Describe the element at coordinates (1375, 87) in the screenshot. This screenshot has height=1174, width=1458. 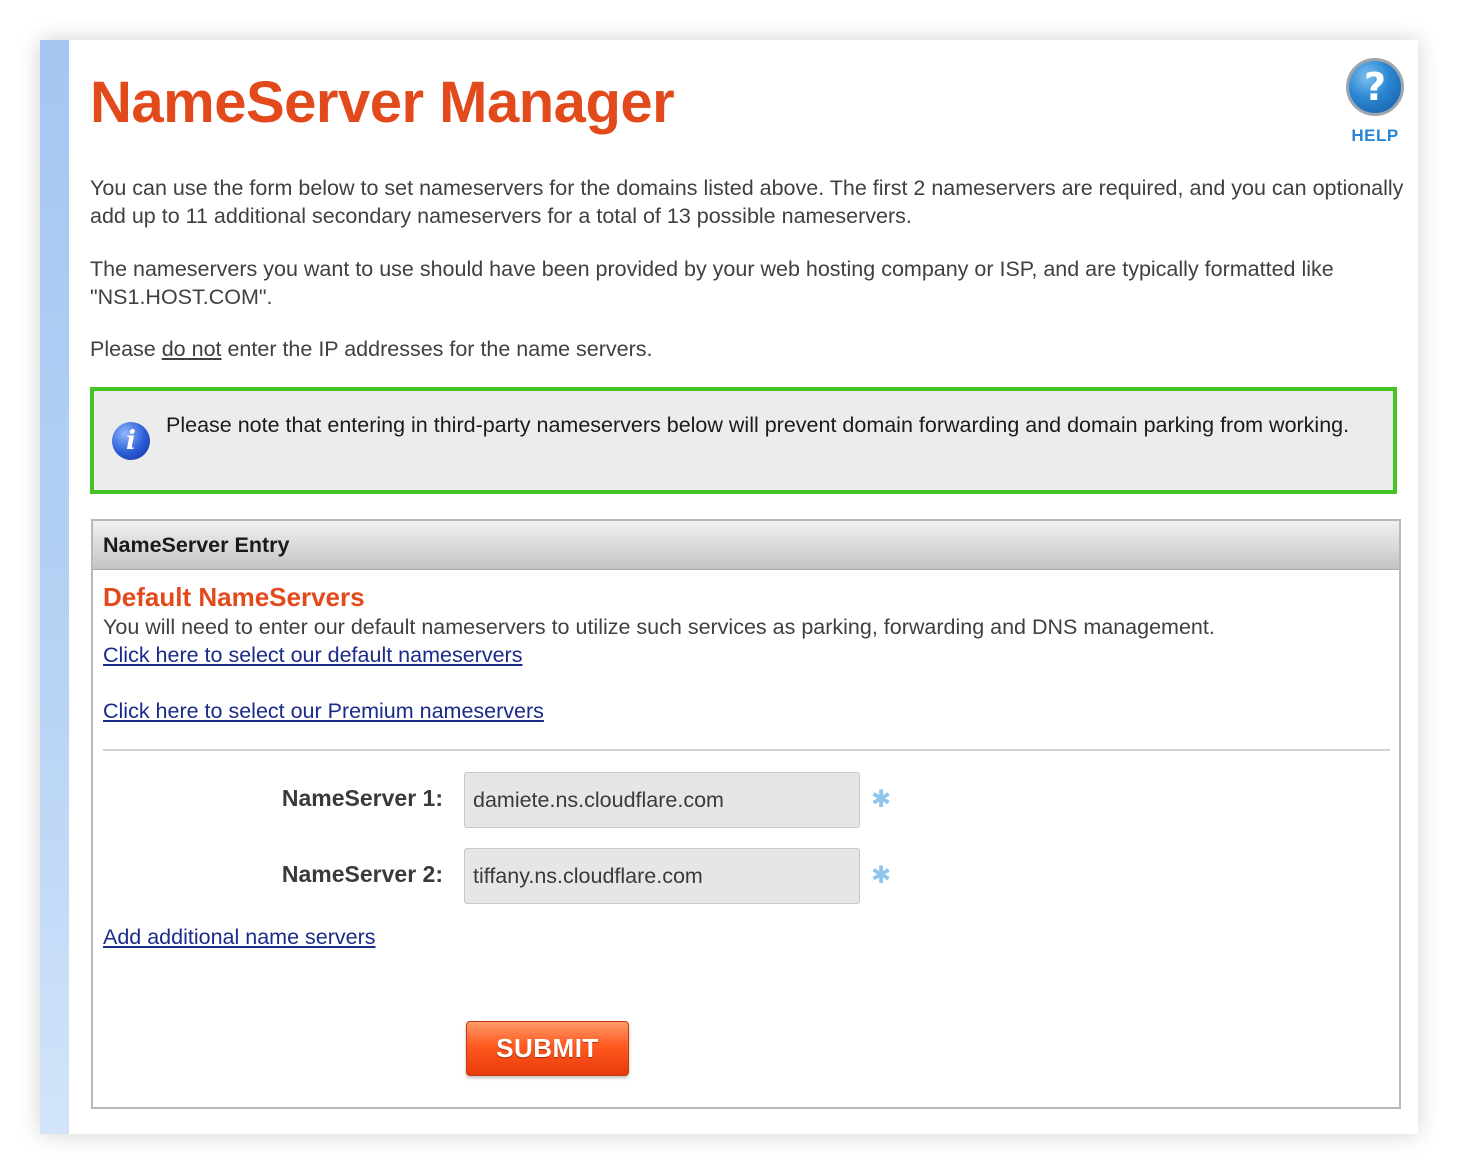
I see `help-icon: ?` at that location.